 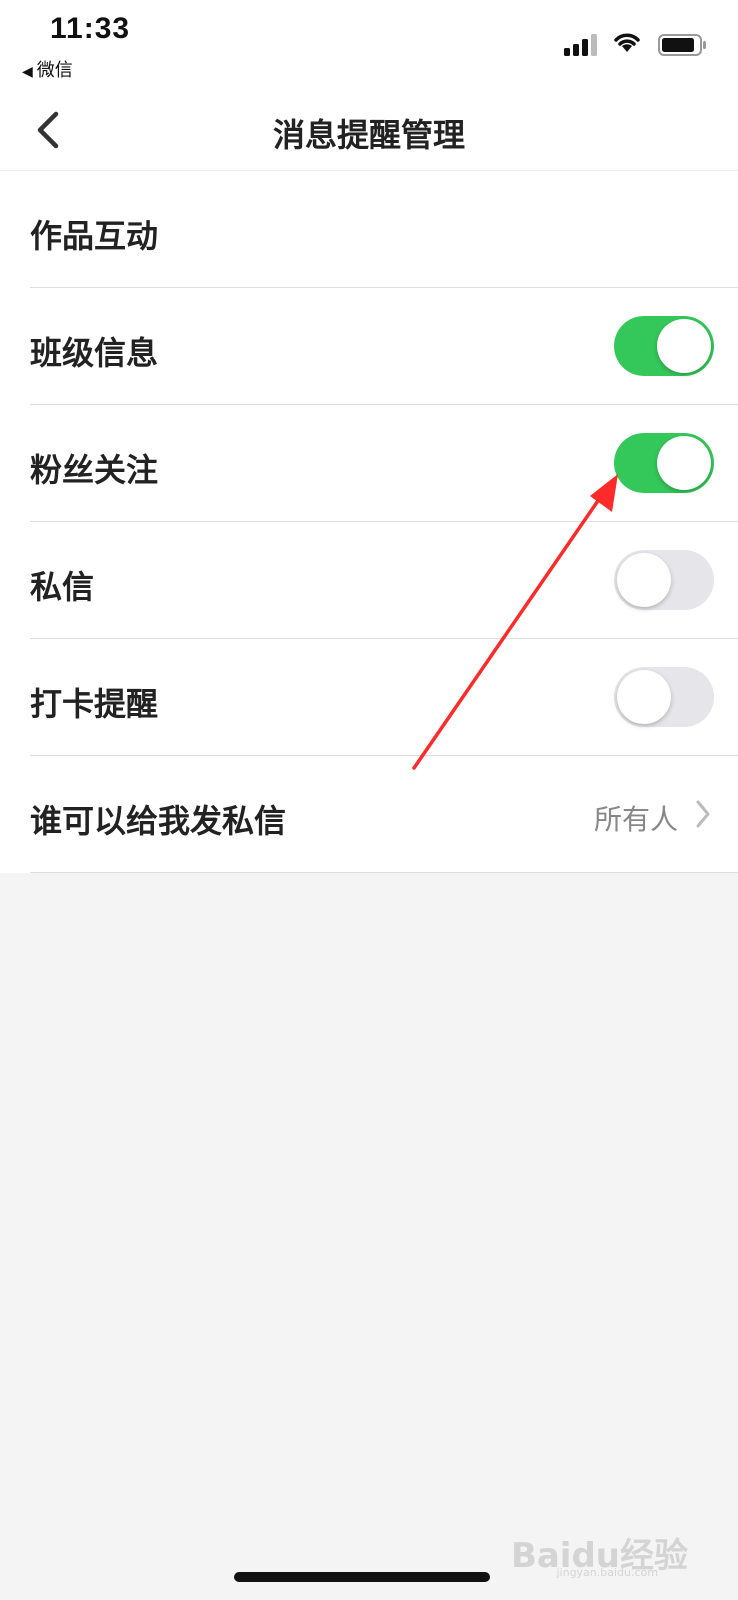 I want to click on setting-row-works-interaction: 作品互动, so click(x=384, y=229).